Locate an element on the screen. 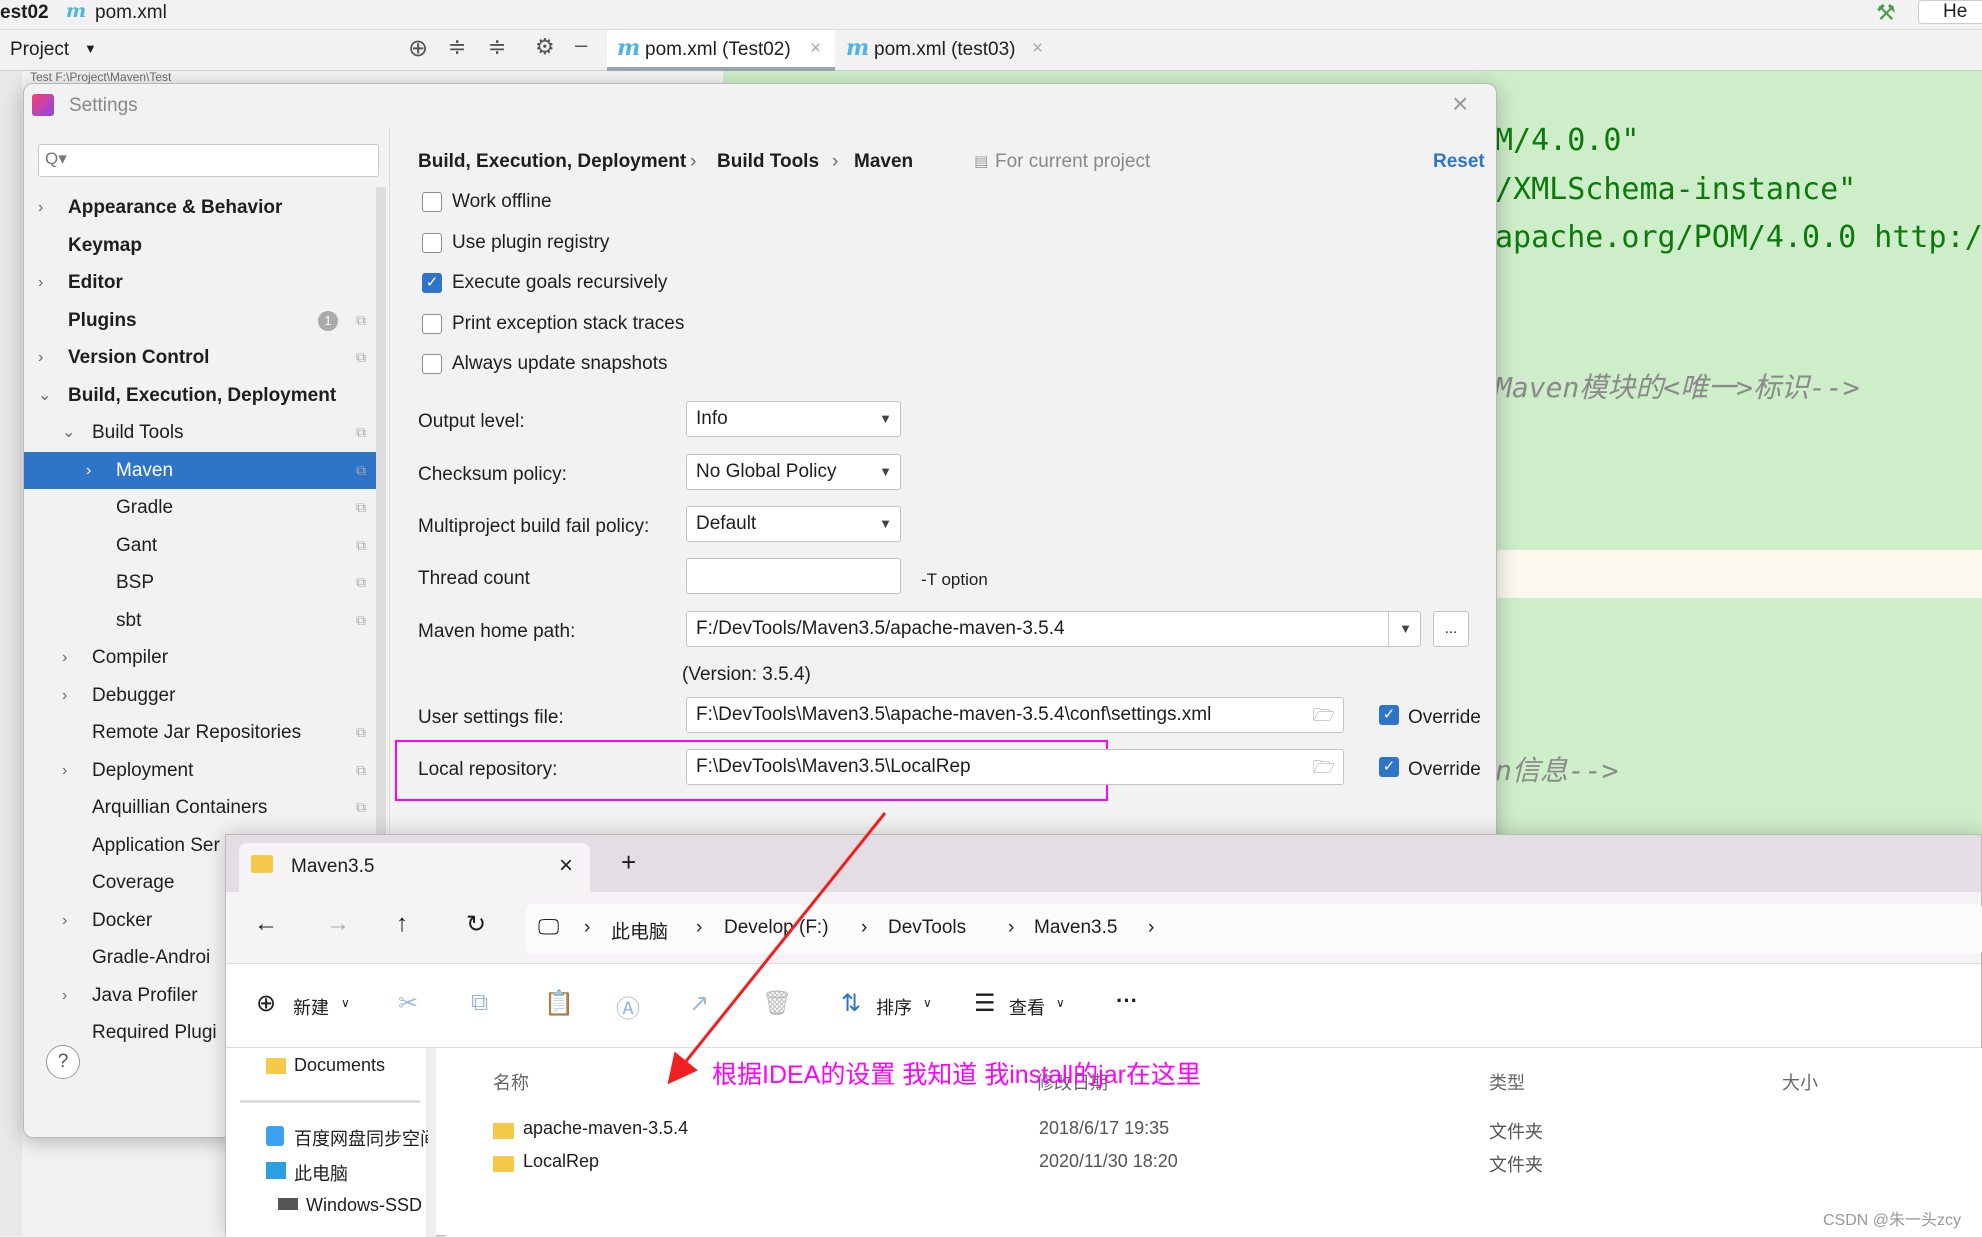  checkbox: ✓ is located at coordinates (432, 283).